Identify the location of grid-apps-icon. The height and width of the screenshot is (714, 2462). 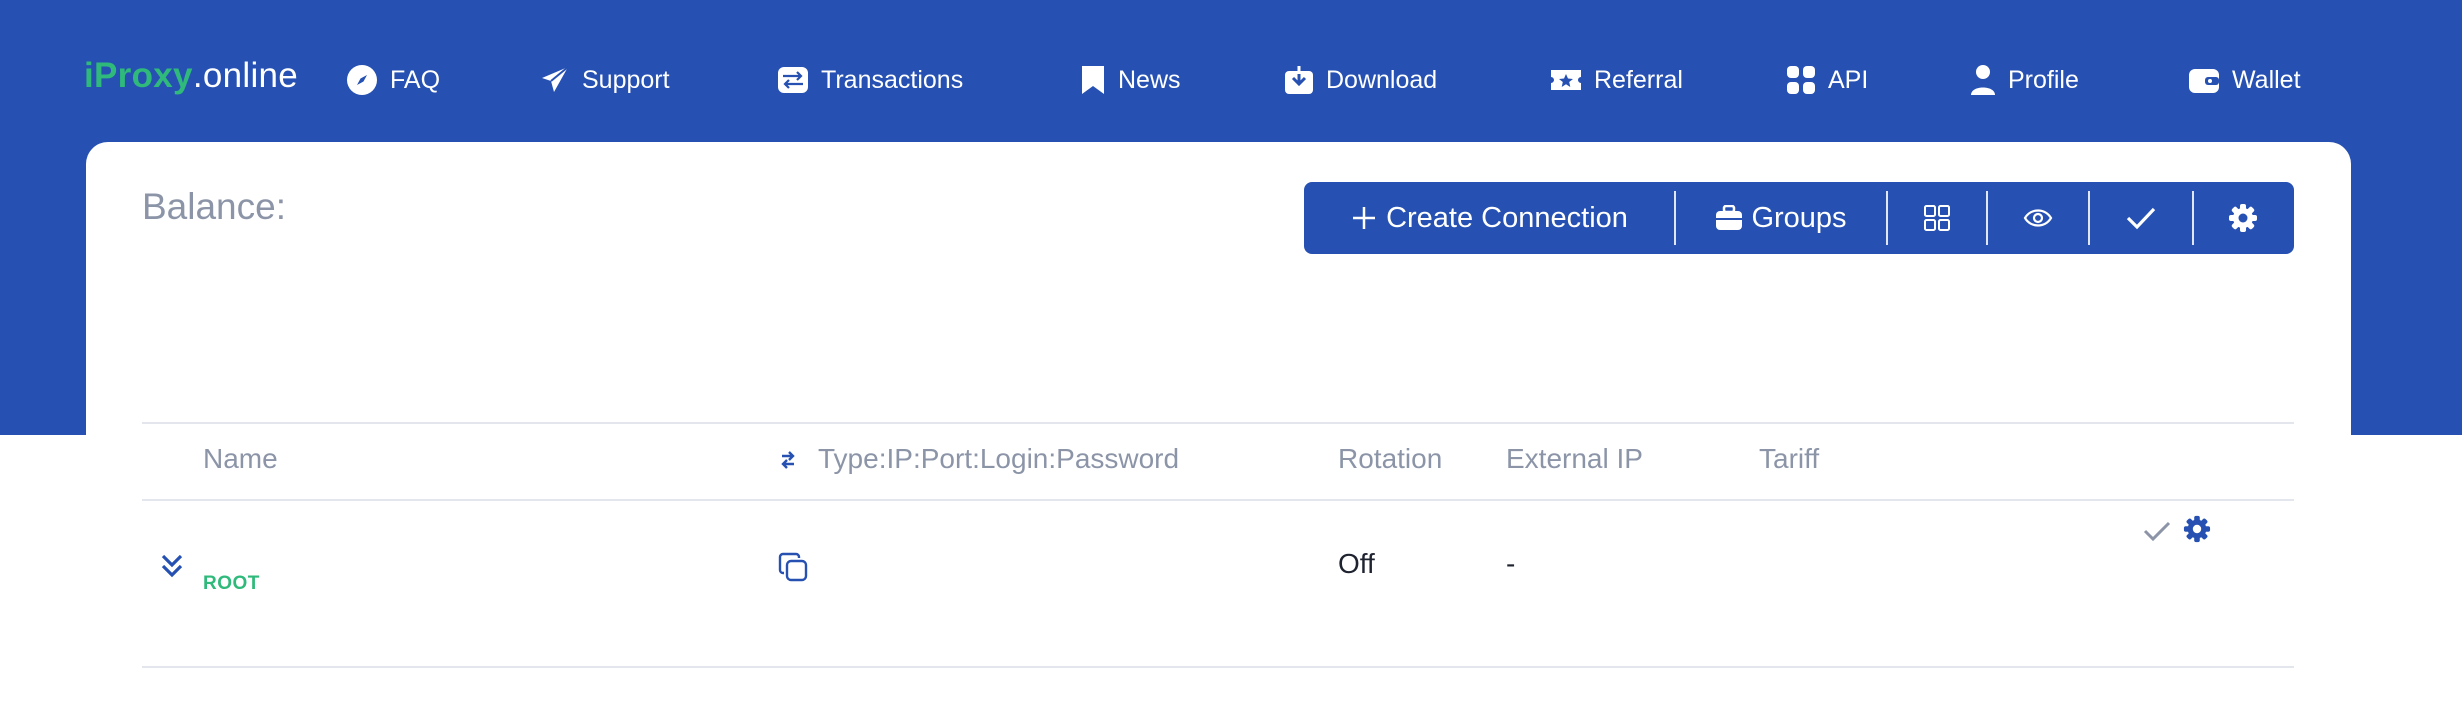
(1801, 80).